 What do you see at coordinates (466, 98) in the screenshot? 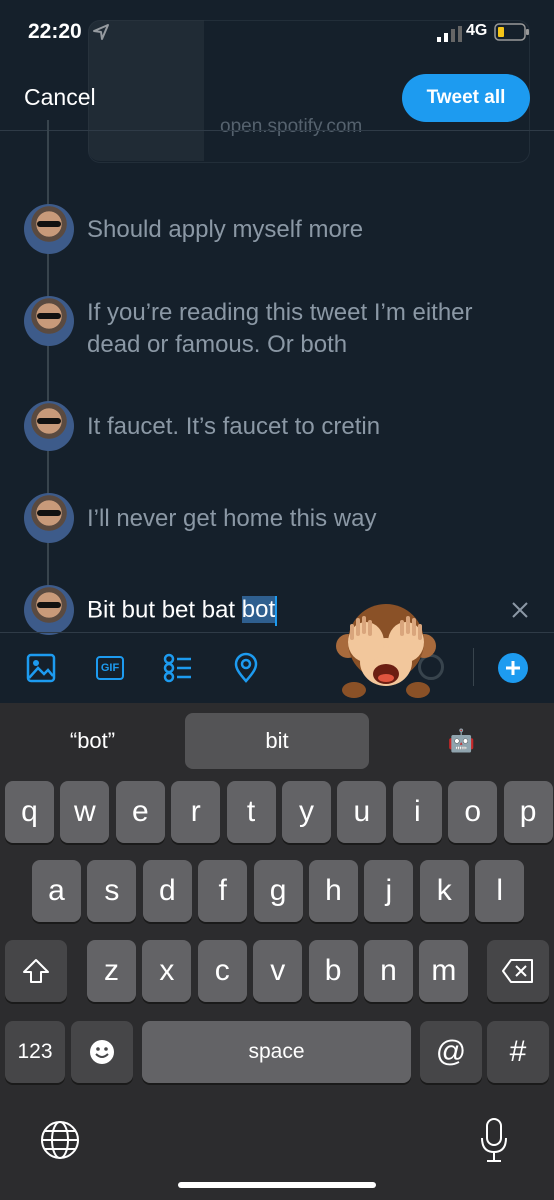
I see `tweet-all-button: Tweet all` at bounding box center [466, 98].